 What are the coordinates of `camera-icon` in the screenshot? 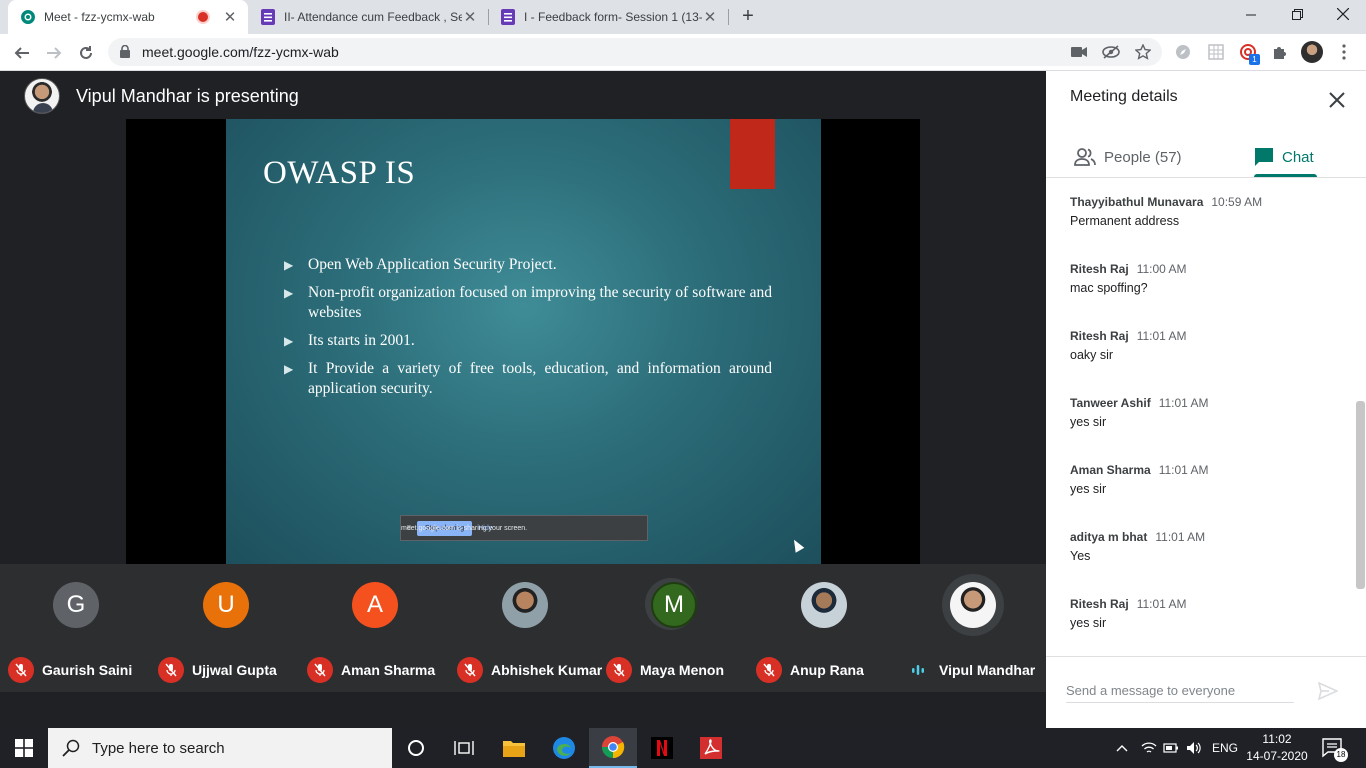 It's located at (1079, 52).